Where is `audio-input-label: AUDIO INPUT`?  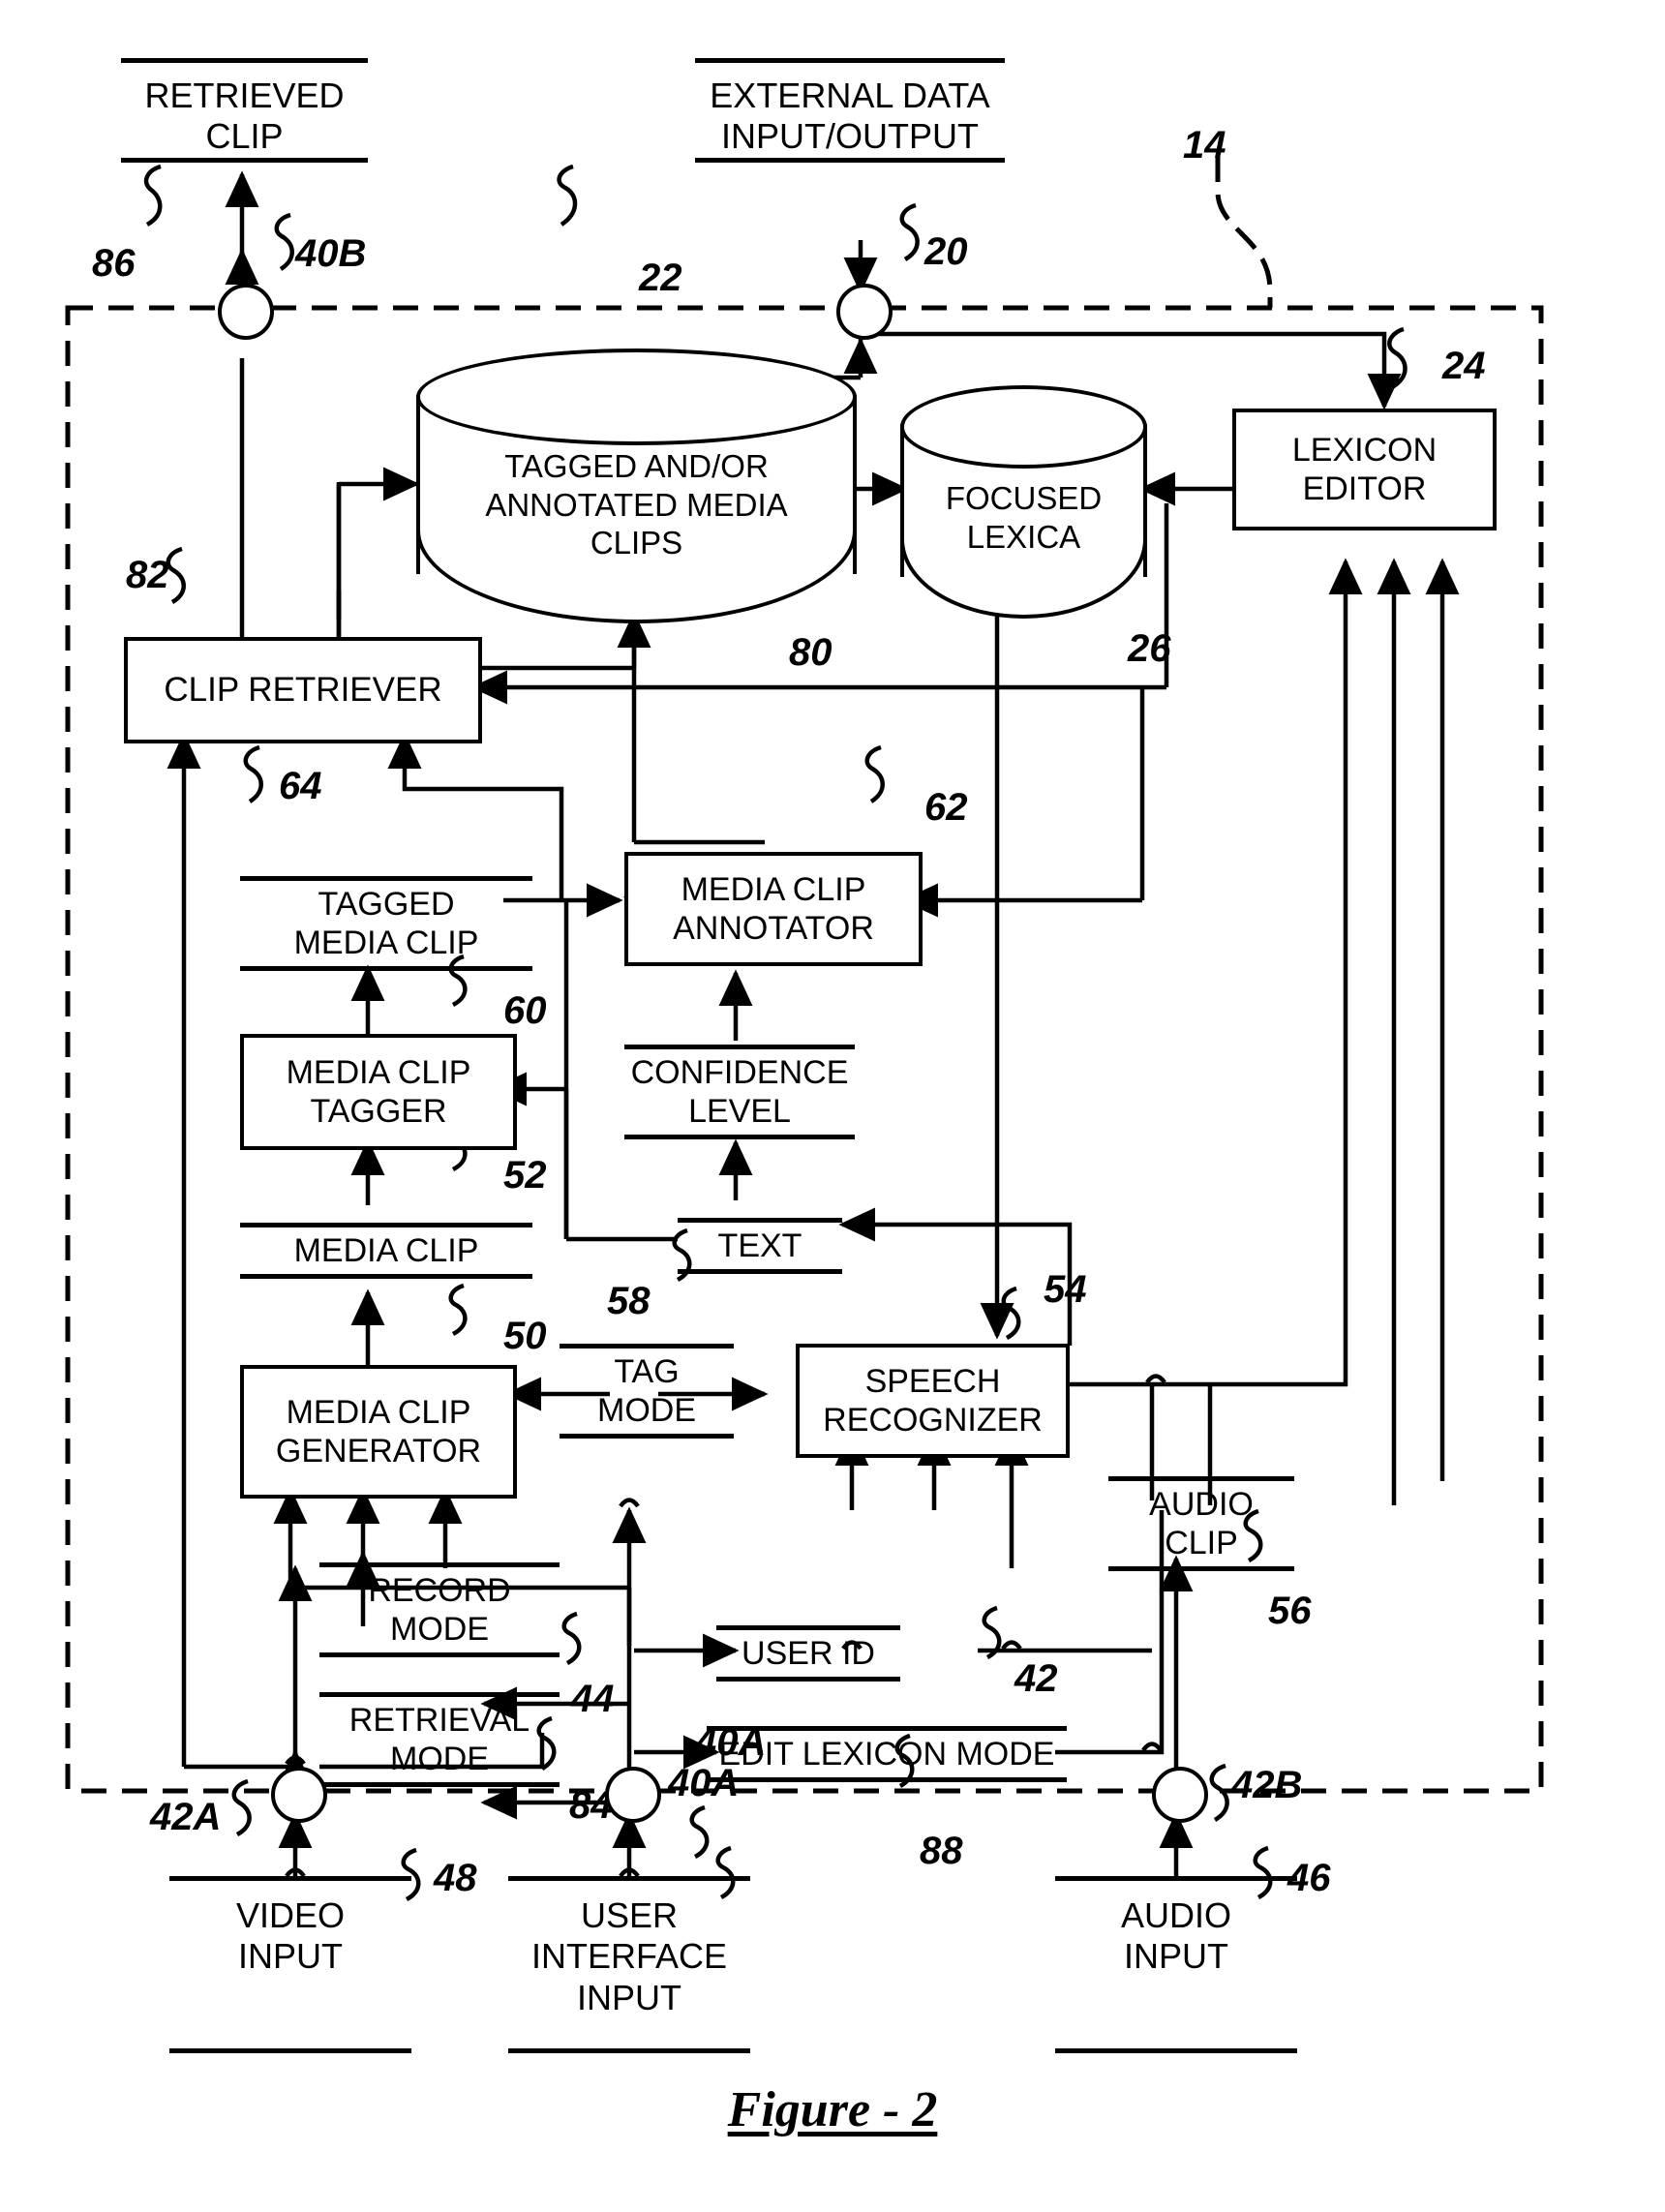
audio-input-label: AUDIO INPUT is located at coordinates (1175, 1936).